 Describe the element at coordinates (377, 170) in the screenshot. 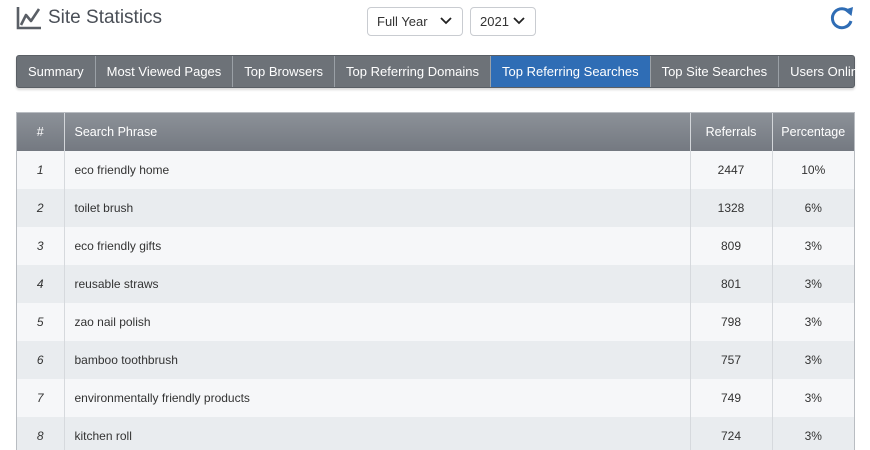

I see `row-search-phrase: eco friendly home` at that location.